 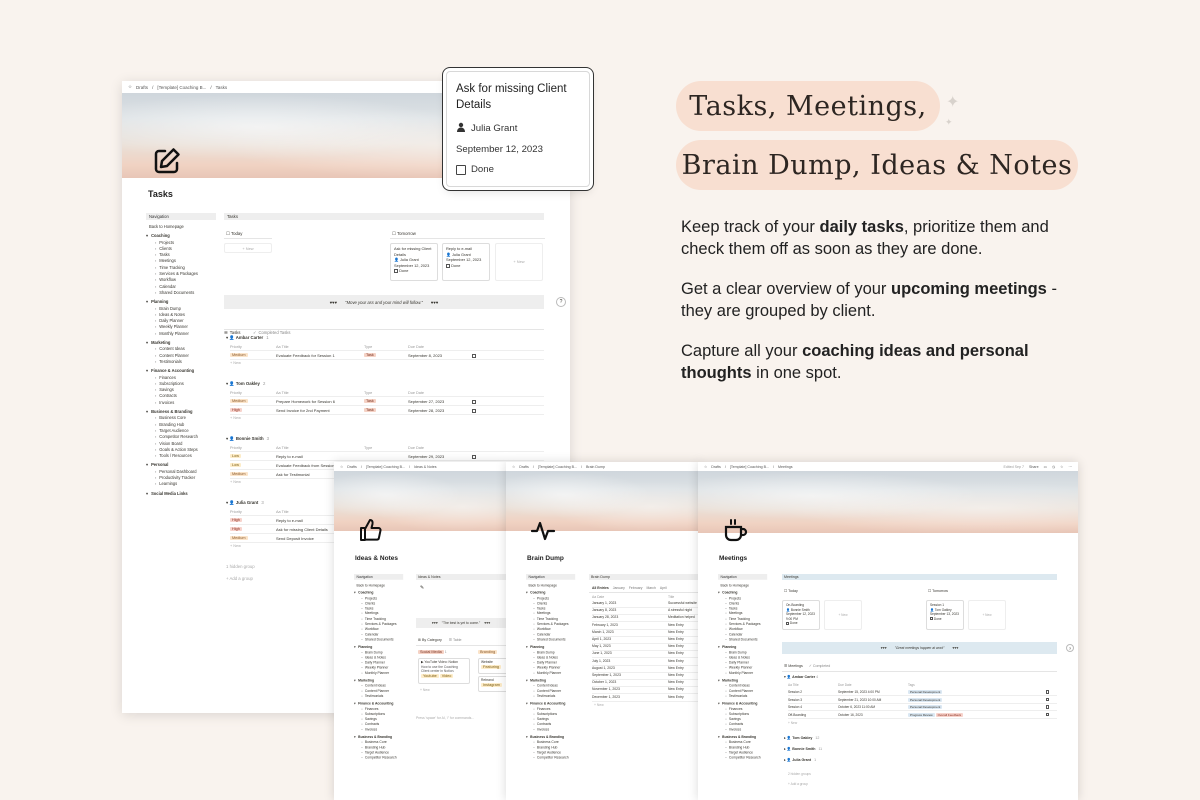 What do you see at coordinates (543, 533) in the screenshot?
I see `pulse-icon` at bounding box center [543, 533].